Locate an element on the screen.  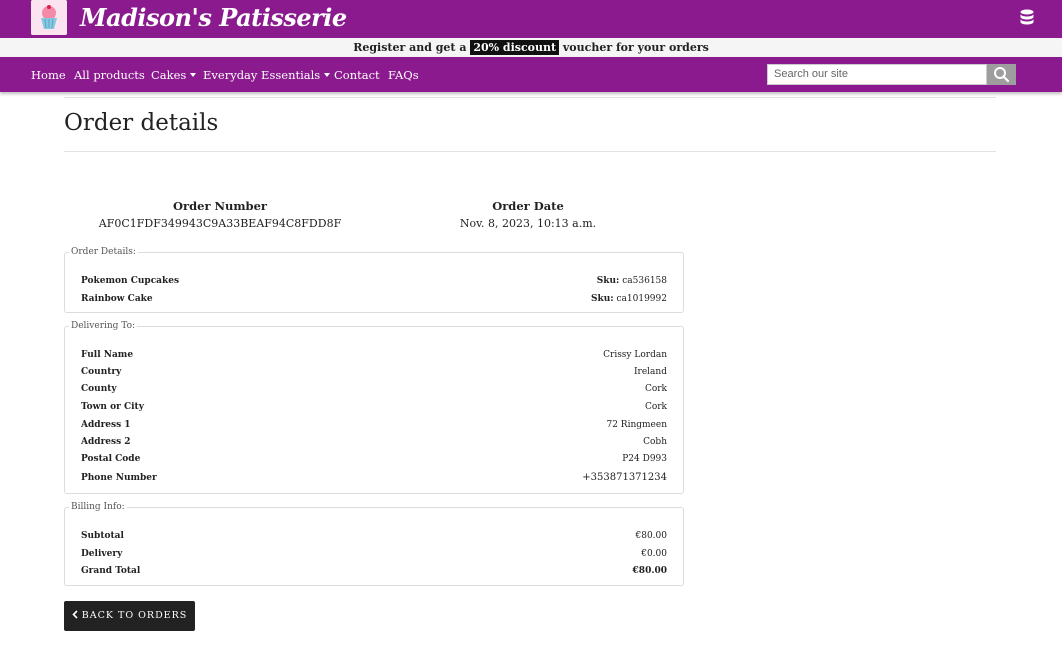
order-item-name: Pokemon Cupcakes is located at coordinates (130, 281).